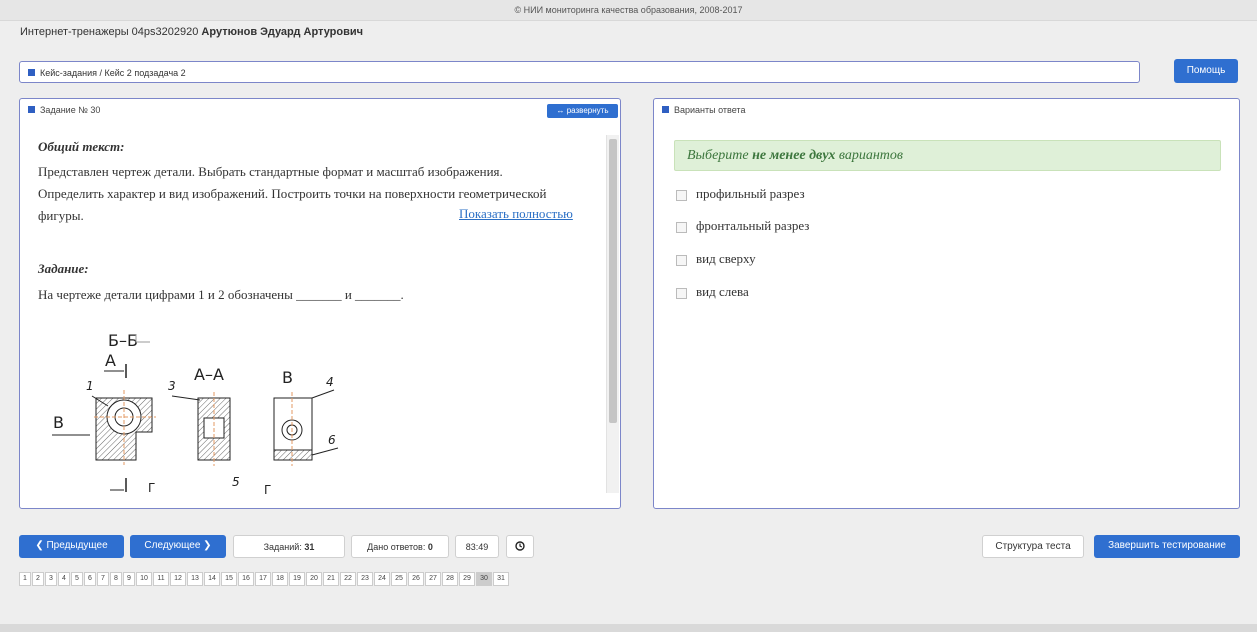 Image resolution: width=1257 pixels, height=632 pixels. I want to click on expand-button: ↔ развернуть, so click(582, 111).